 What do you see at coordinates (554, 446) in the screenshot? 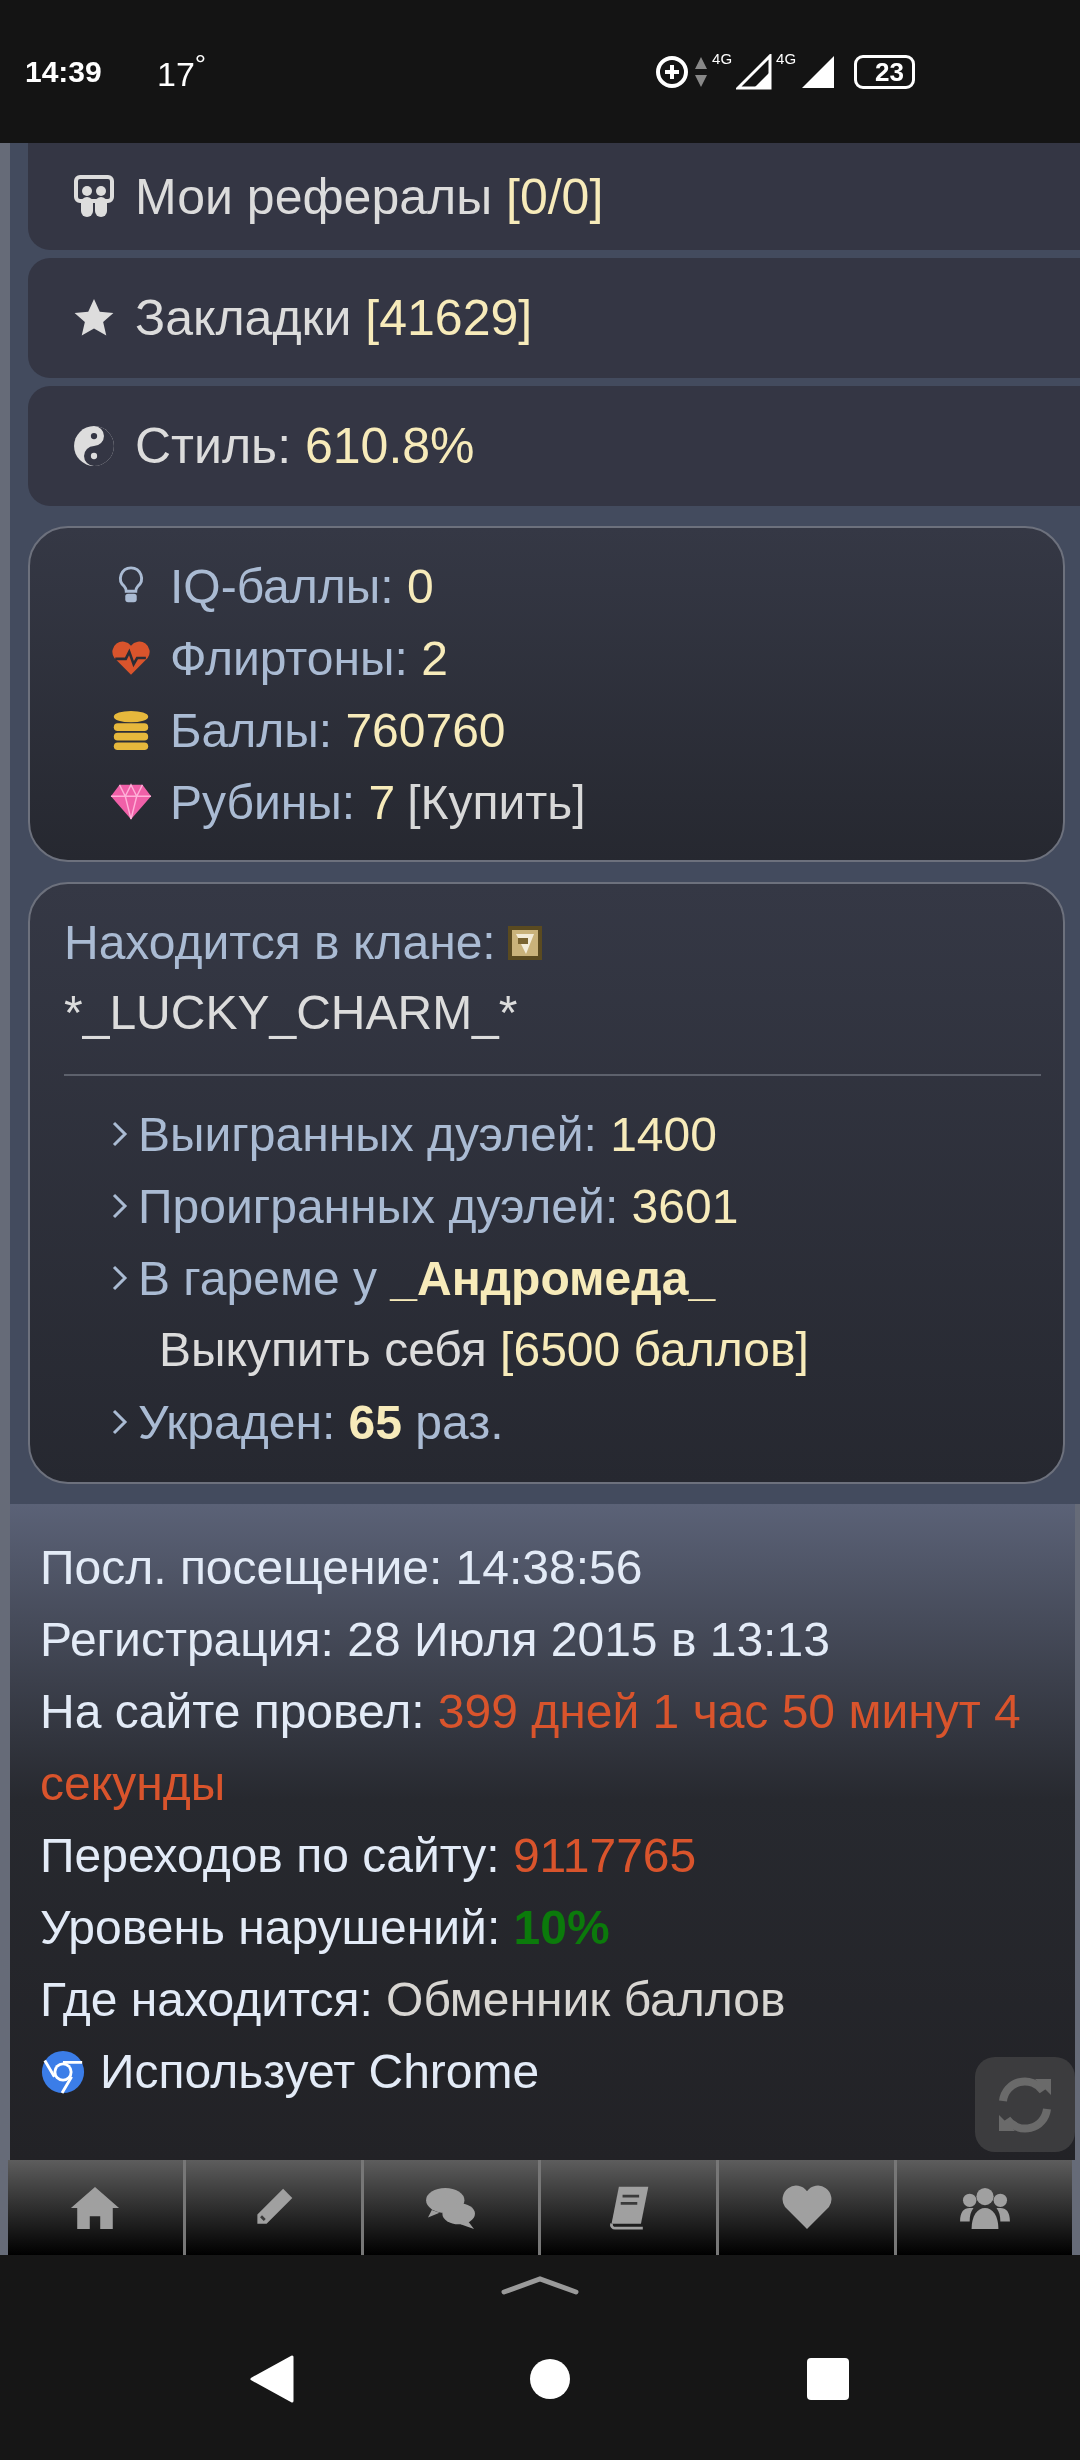
I see `menu-item: Стиль: 610.8%` at bounding box center [554, 446].